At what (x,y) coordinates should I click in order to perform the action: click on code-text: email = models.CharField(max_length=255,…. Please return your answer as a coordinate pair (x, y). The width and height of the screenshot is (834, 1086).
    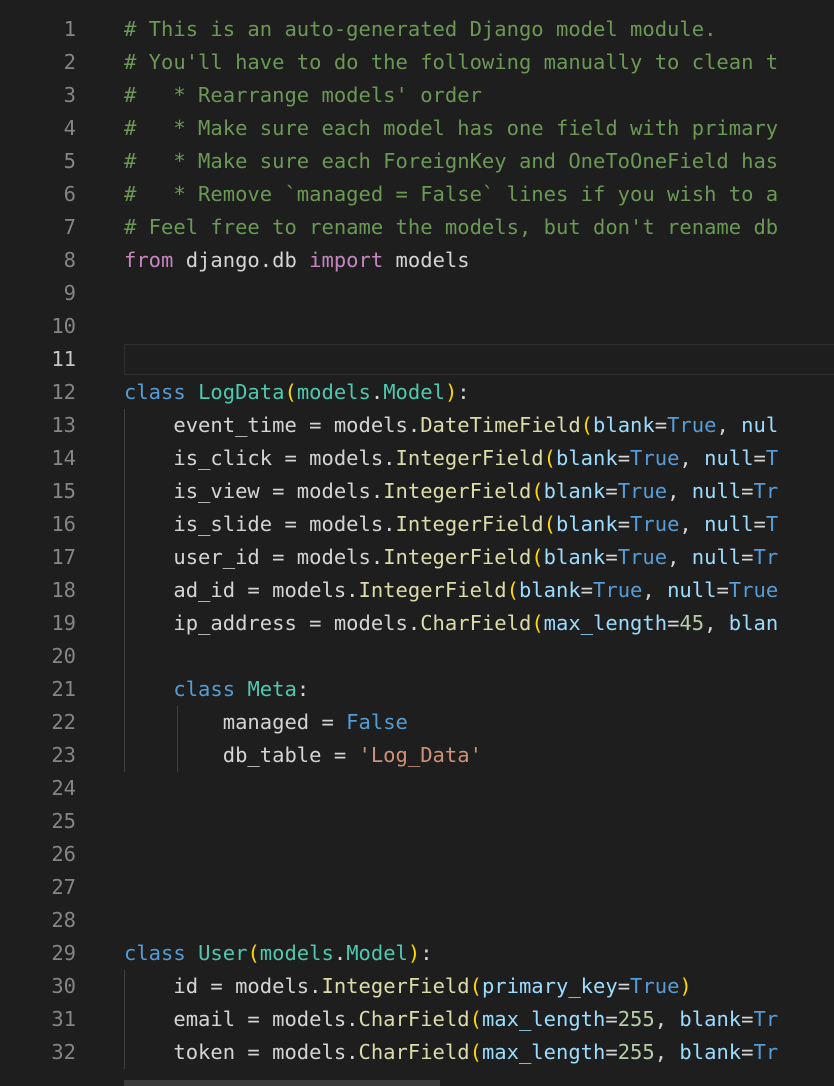
    Looking at the image, I should click on (451, 1019).